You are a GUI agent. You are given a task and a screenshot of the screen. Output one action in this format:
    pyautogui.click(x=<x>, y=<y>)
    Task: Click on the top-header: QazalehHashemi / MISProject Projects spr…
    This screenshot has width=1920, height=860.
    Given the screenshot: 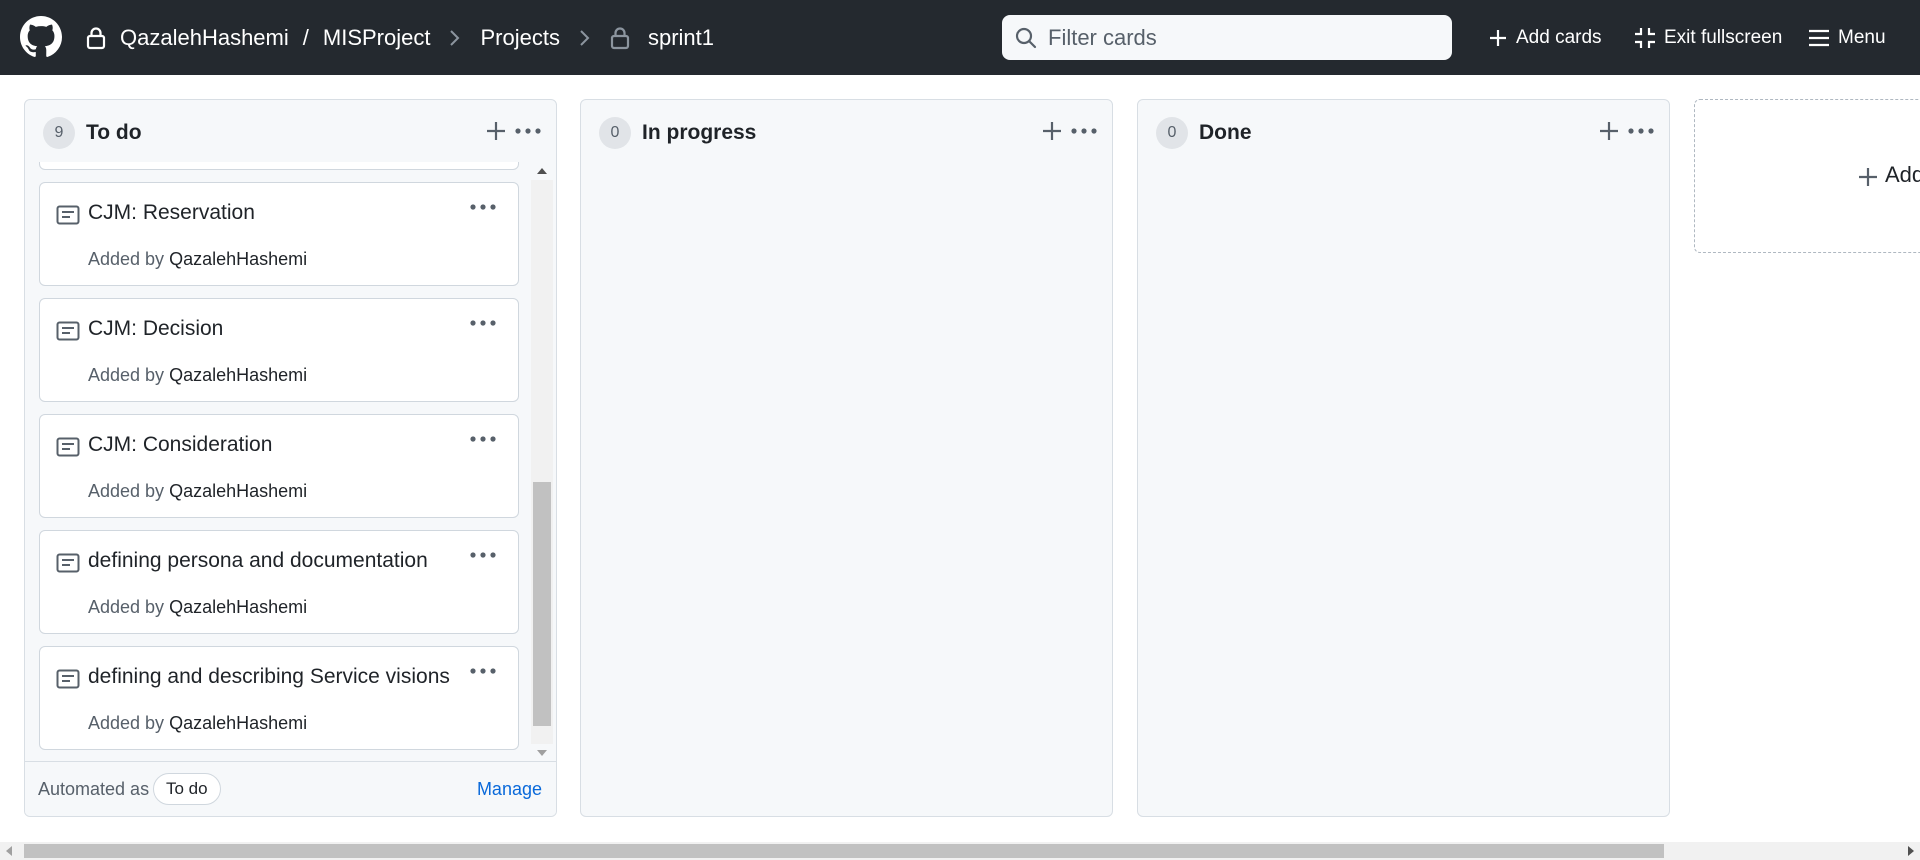 What is the action you would take?
    pyautogui.click(x=960, y=37)
    